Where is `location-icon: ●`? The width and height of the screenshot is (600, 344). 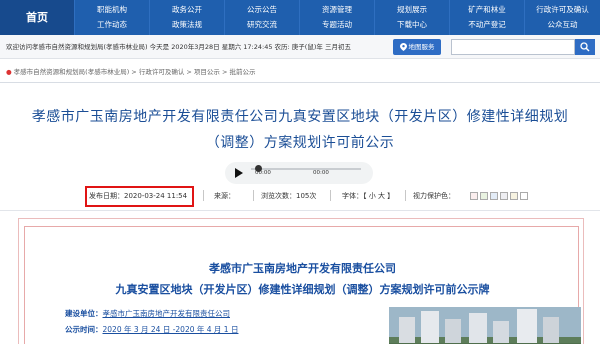
location-icon: ● is located at coordinates (9, 72).